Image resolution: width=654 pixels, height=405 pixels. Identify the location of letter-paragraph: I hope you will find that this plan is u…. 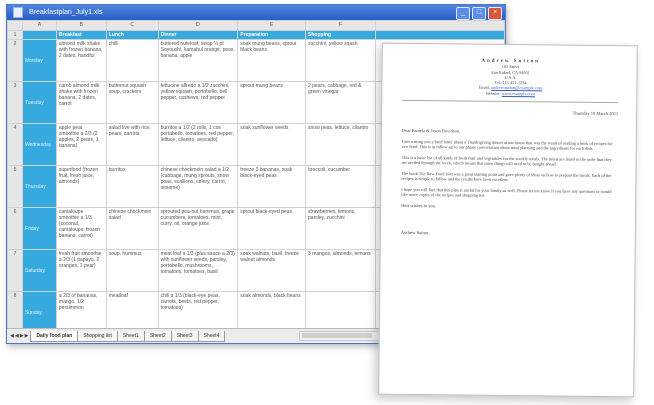
(506, 192).